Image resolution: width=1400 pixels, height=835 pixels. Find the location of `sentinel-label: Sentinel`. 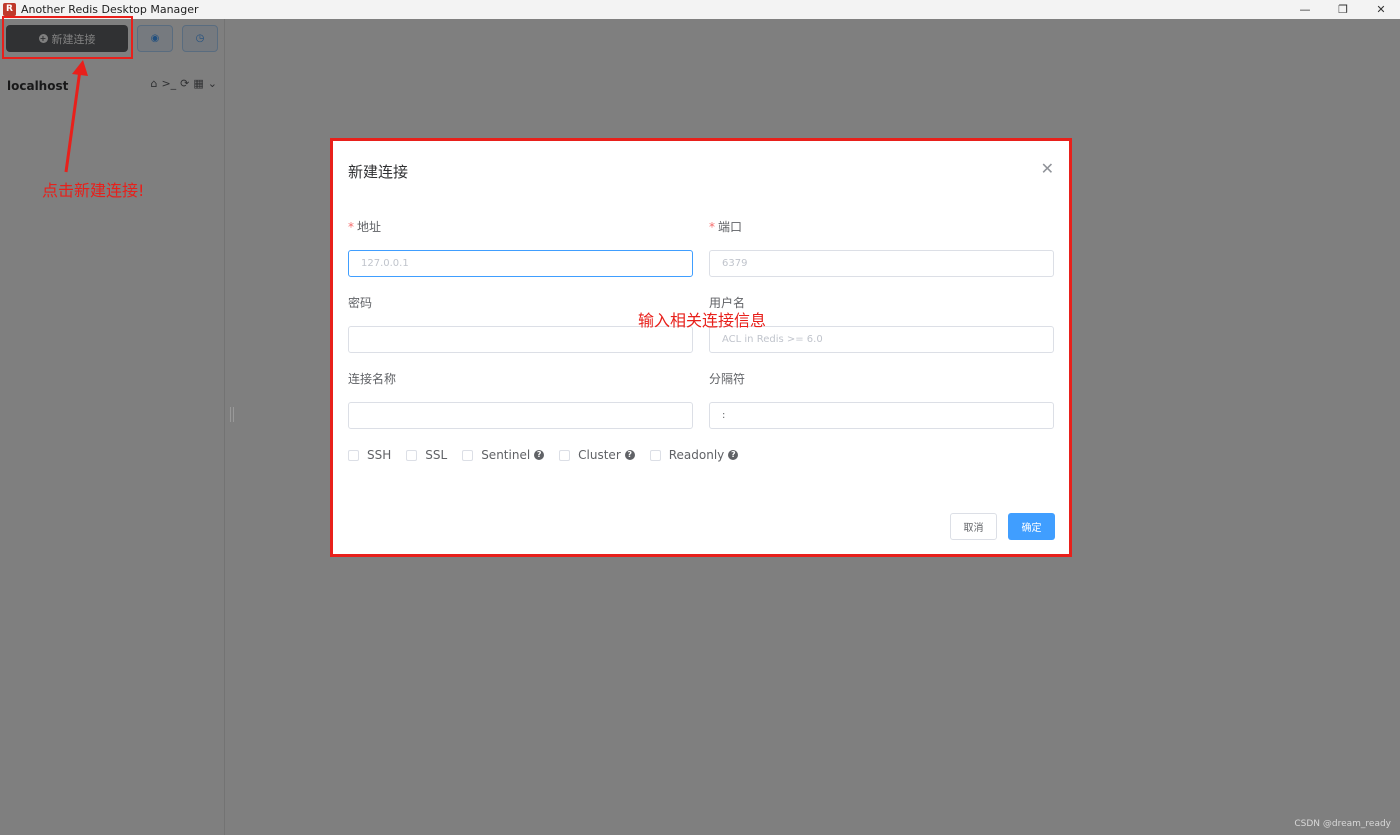

sentinel-label: Sentinel is located at coordinates (506, 455).